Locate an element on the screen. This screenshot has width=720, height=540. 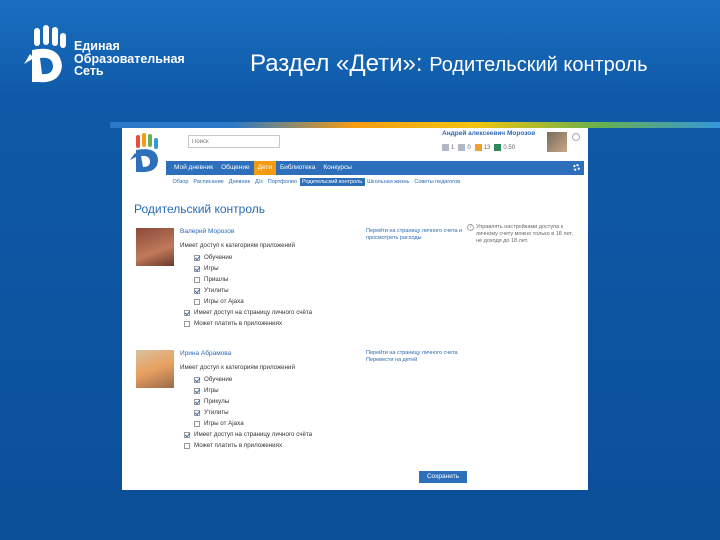
question-icon: ? is located at coordinates (470, 227).